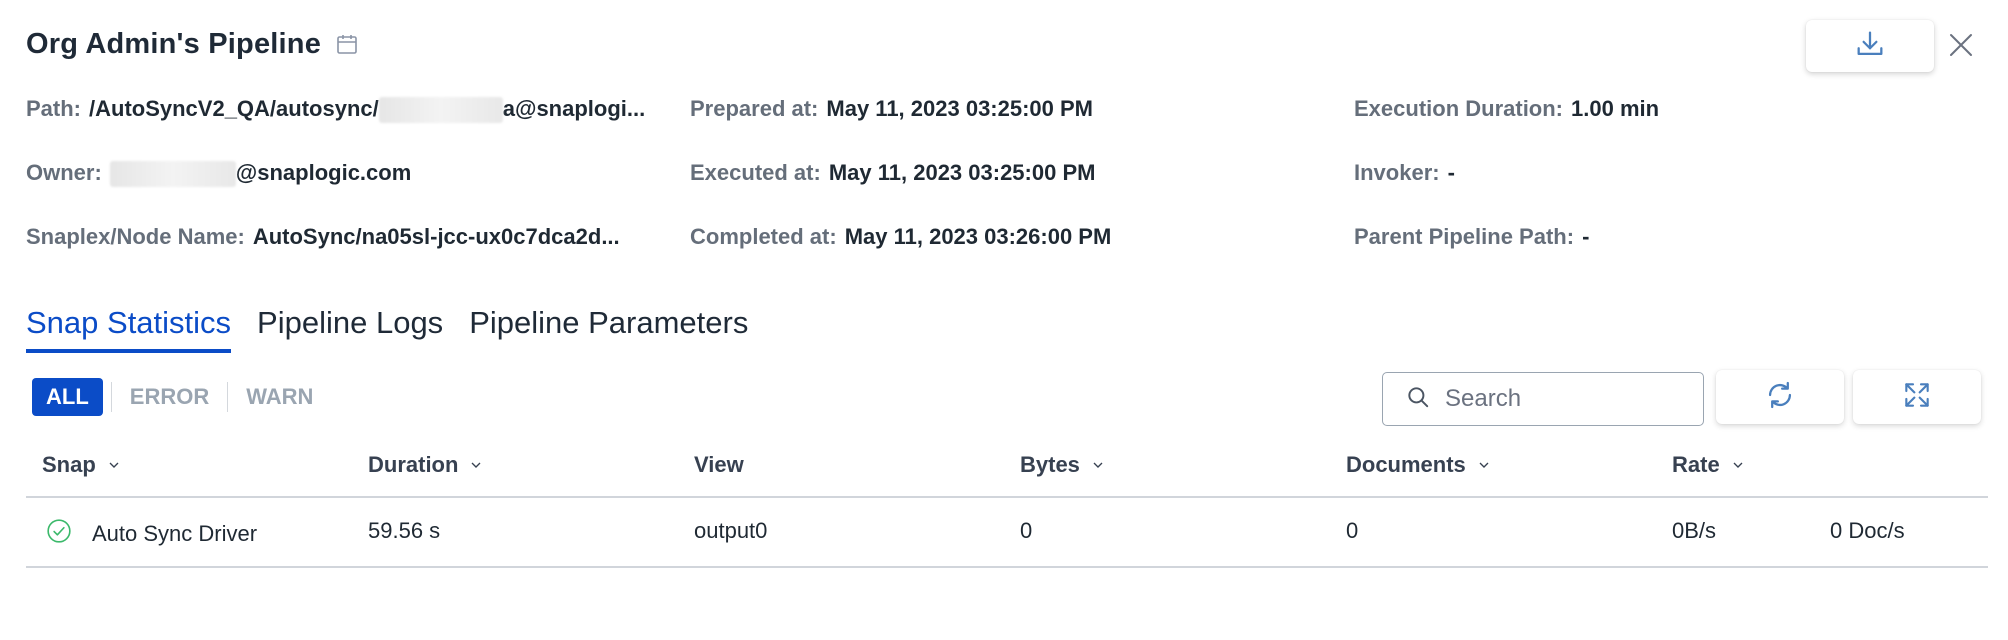 This screenshot has width=2008, height=640. I want to click on path-label: Path:, so click(53, 108).